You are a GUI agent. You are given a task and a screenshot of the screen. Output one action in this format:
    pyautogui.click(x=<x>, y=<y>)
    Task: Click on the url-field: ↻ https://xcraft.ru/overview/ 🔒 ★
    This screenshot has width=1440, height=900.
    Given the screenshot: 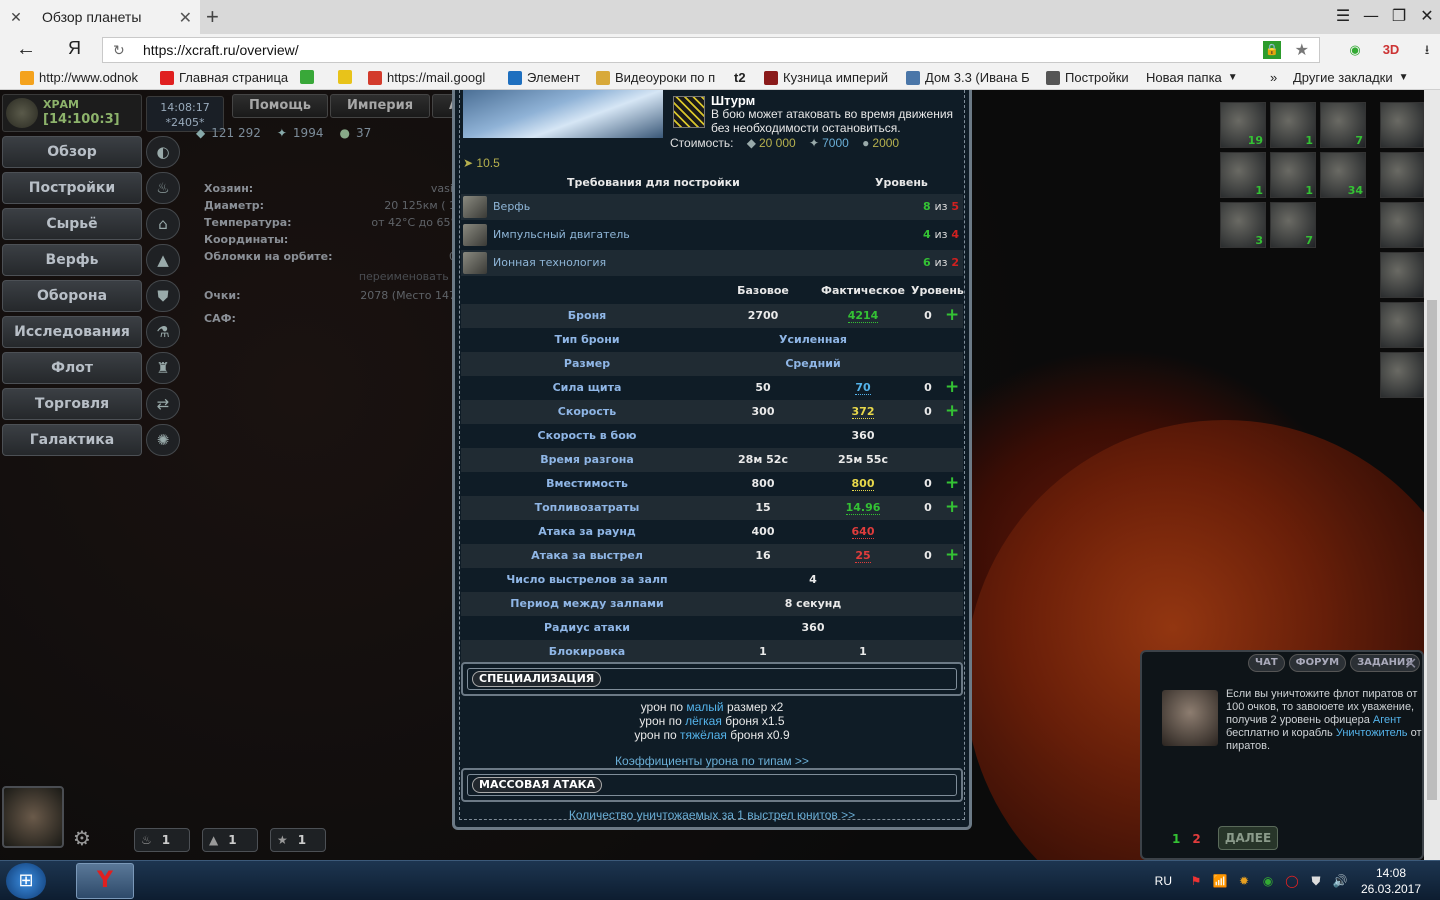 What is the action you would take?
    pyautogui.click(x=711, y=50)
    